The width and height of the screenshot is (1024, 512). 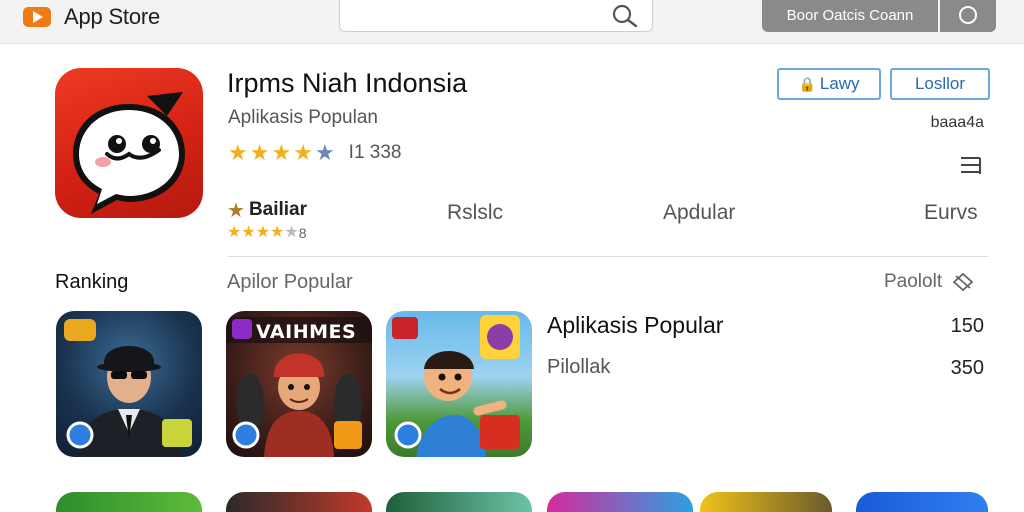 What do you see at coordinates (951, 213) in the screenshot?
I see `tab-3: Eurvs` at bounding box center [951, 213].